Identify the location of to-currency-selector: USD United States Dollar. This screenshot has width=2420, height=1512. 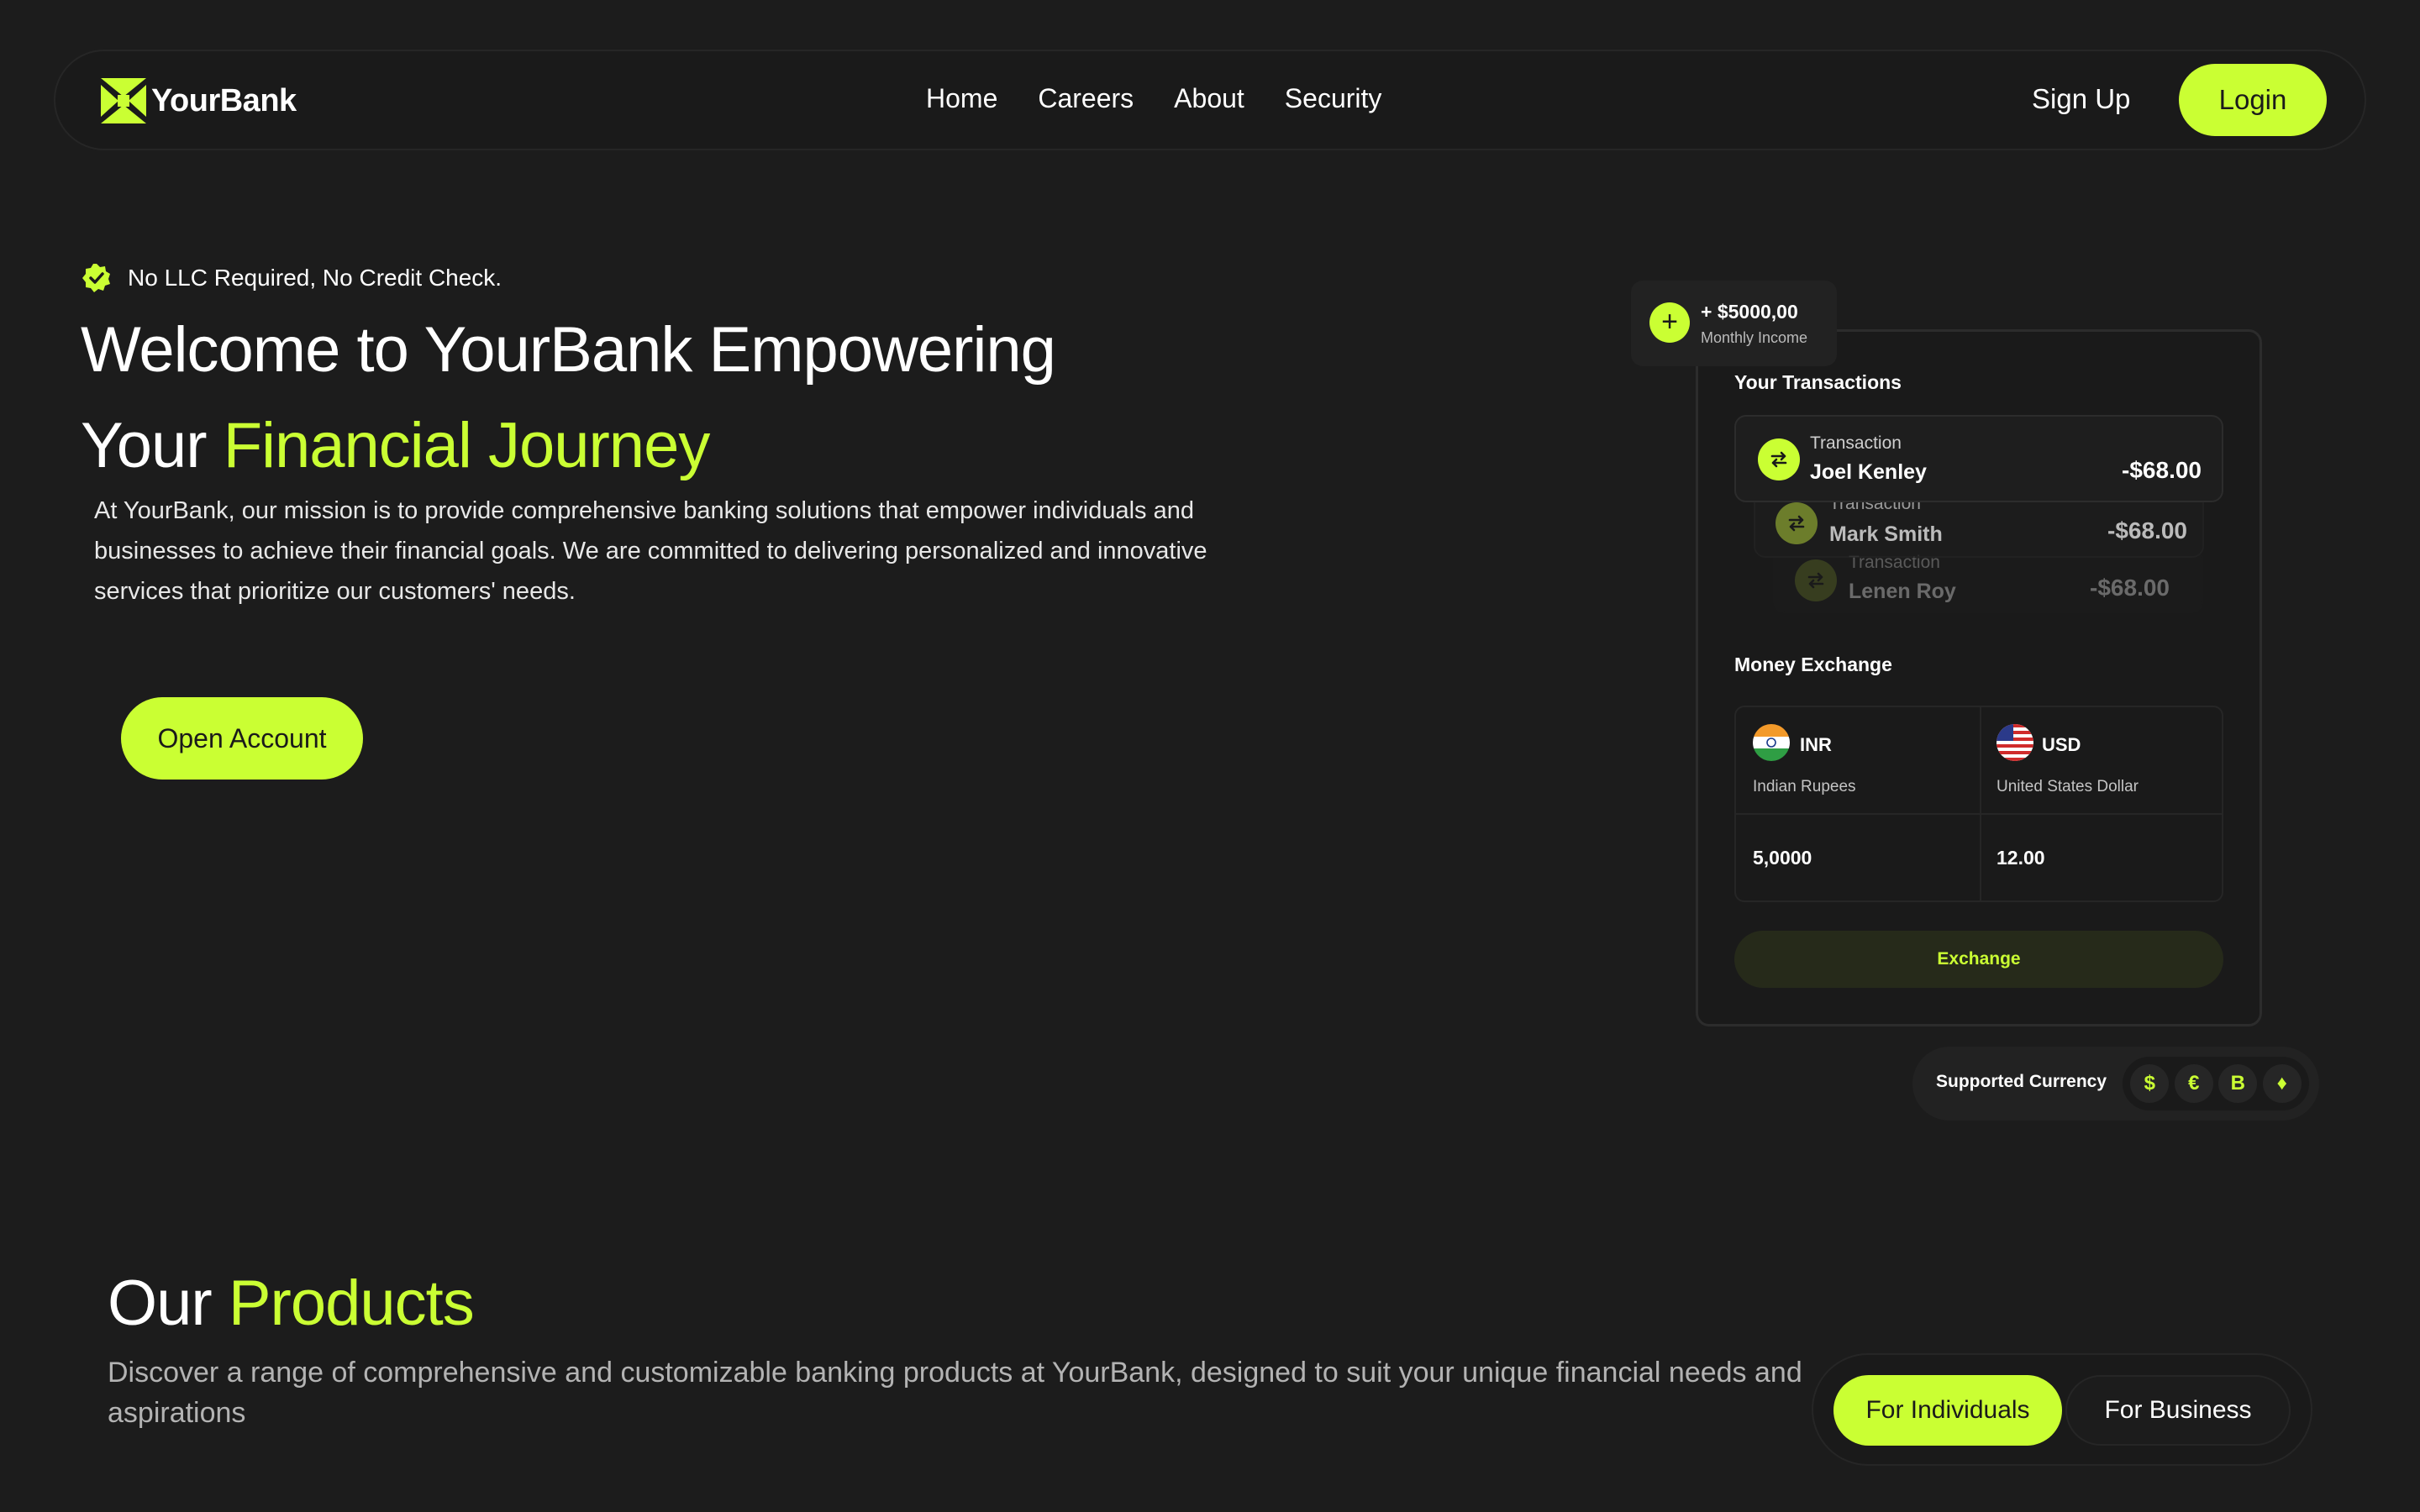
(2102, 760).